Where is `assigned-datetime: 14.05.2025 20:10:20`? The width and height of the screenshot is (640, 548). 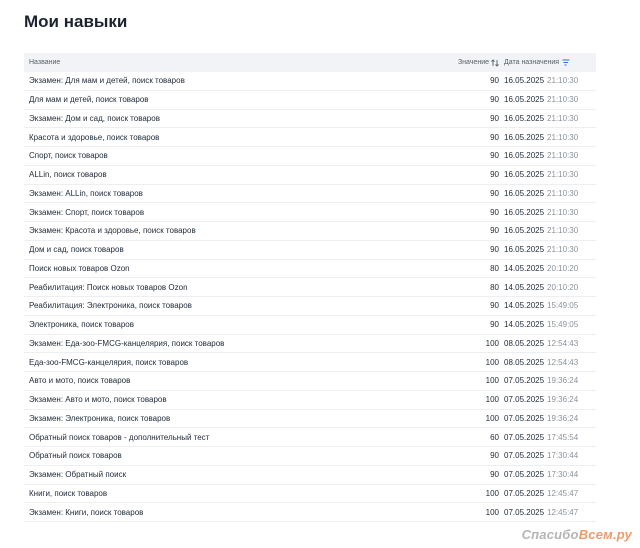
assigned-datetime: 14.05.2025 20:10:20 is located at coordinates (550, 287).